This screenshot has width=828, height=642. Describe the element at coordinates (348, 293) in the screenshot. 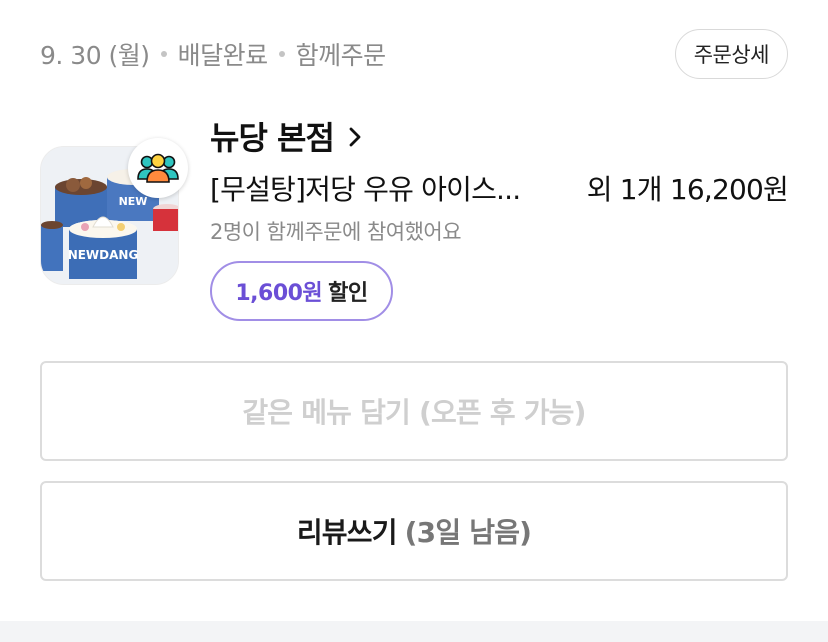

I see `discount-label: 할인` at that location.